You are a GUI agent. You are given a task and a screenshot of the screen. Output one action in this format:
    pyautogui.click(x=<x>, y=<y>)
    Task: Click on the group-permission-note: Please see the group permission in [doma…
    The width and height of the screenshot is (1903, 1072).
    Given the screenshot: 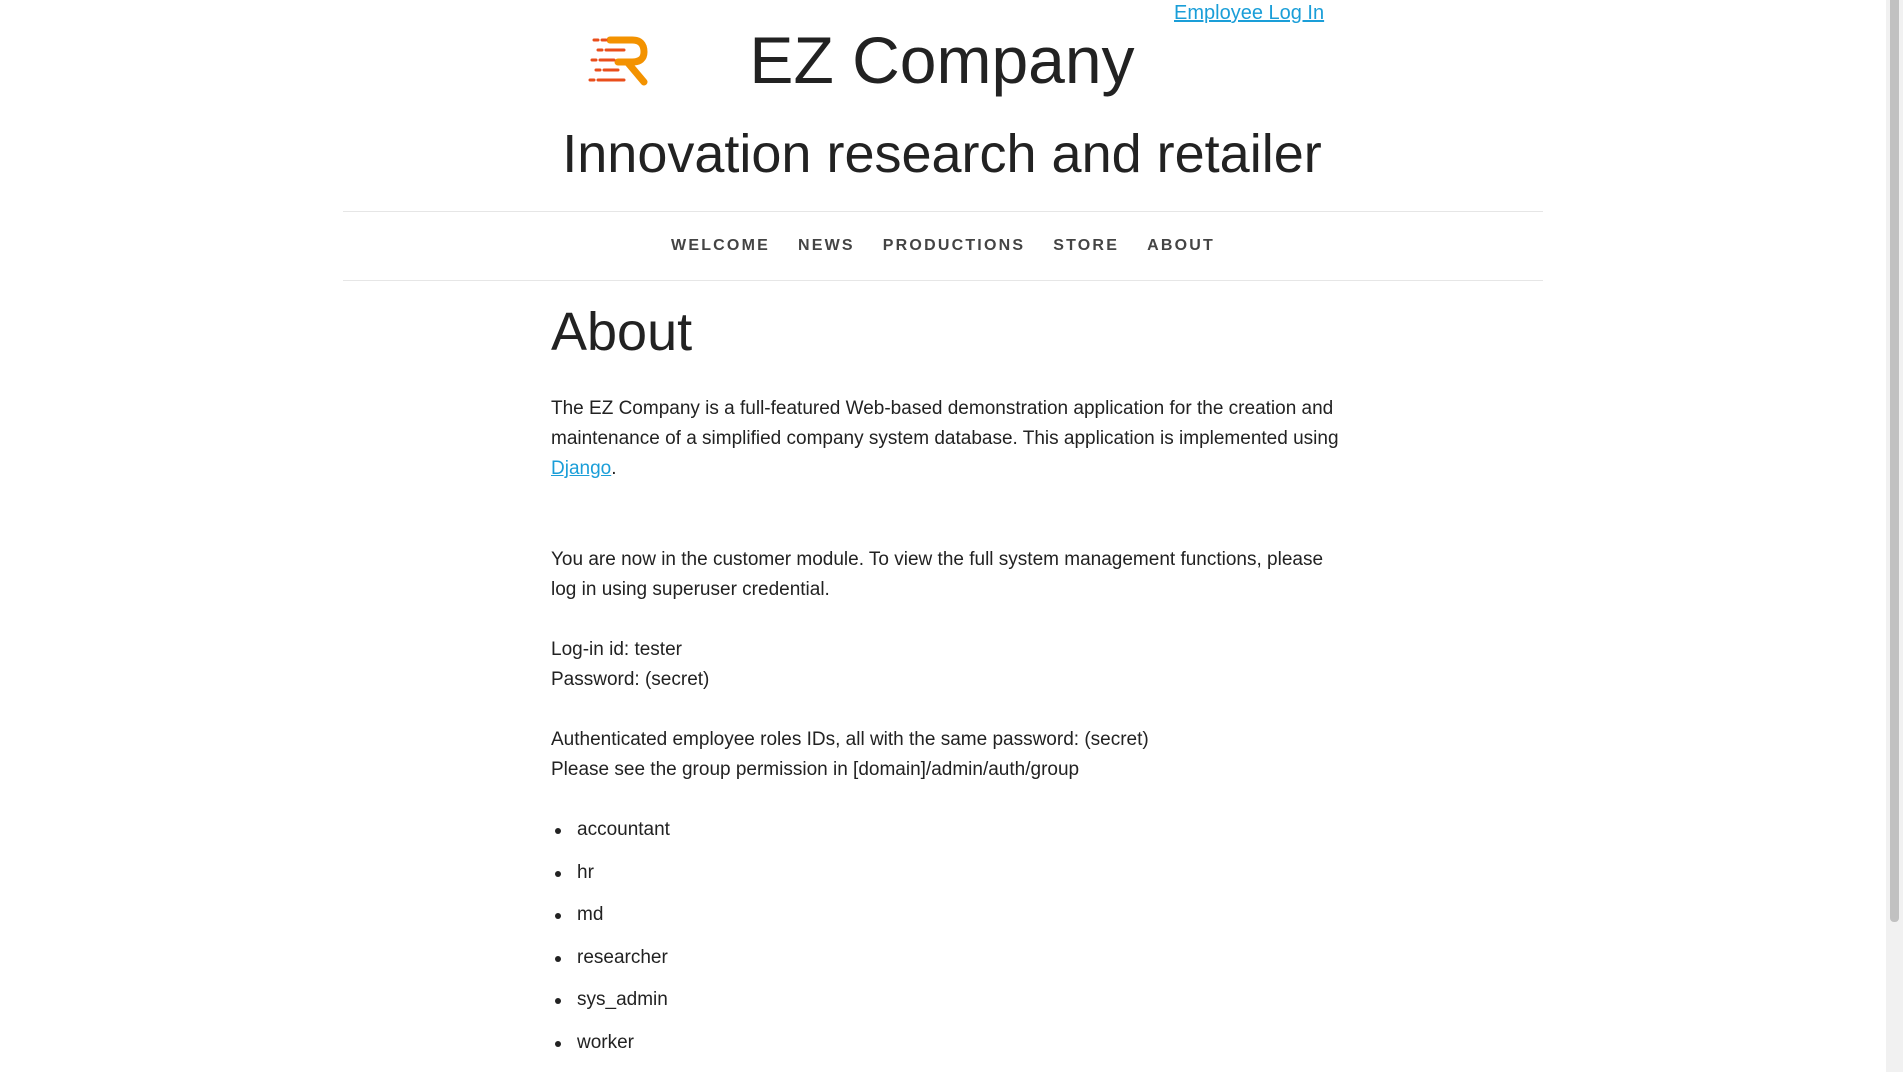 What is the action you would take?
    pyautogui.click(x=815, y=769)
    